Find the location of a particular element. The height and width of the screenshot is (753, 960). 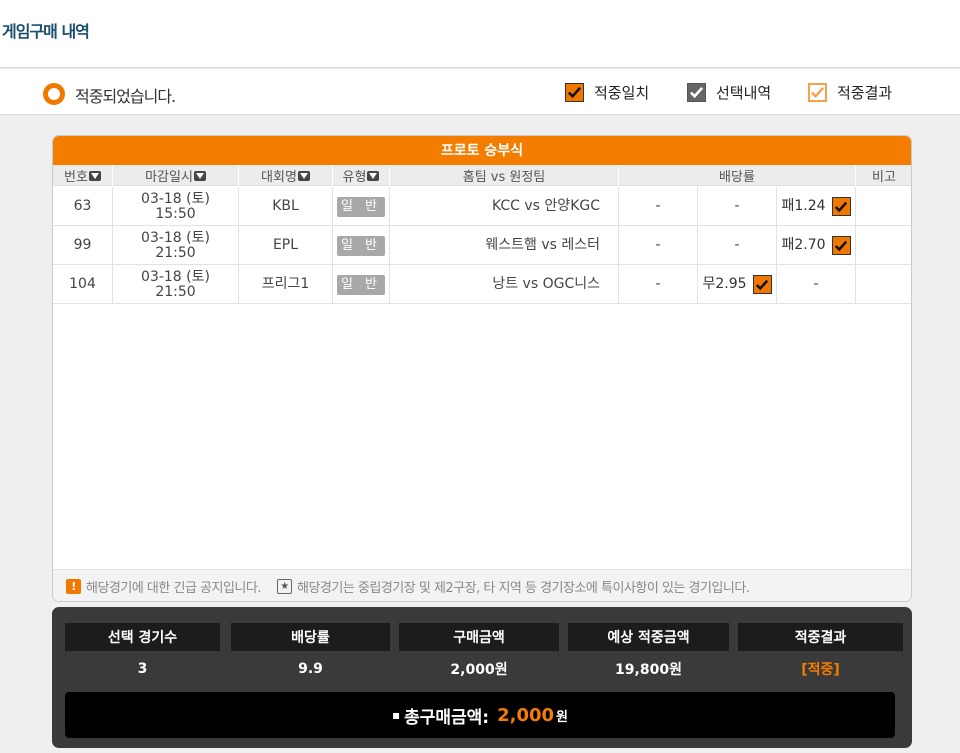

header-no: 번호 is located at coordinates (83, 175).